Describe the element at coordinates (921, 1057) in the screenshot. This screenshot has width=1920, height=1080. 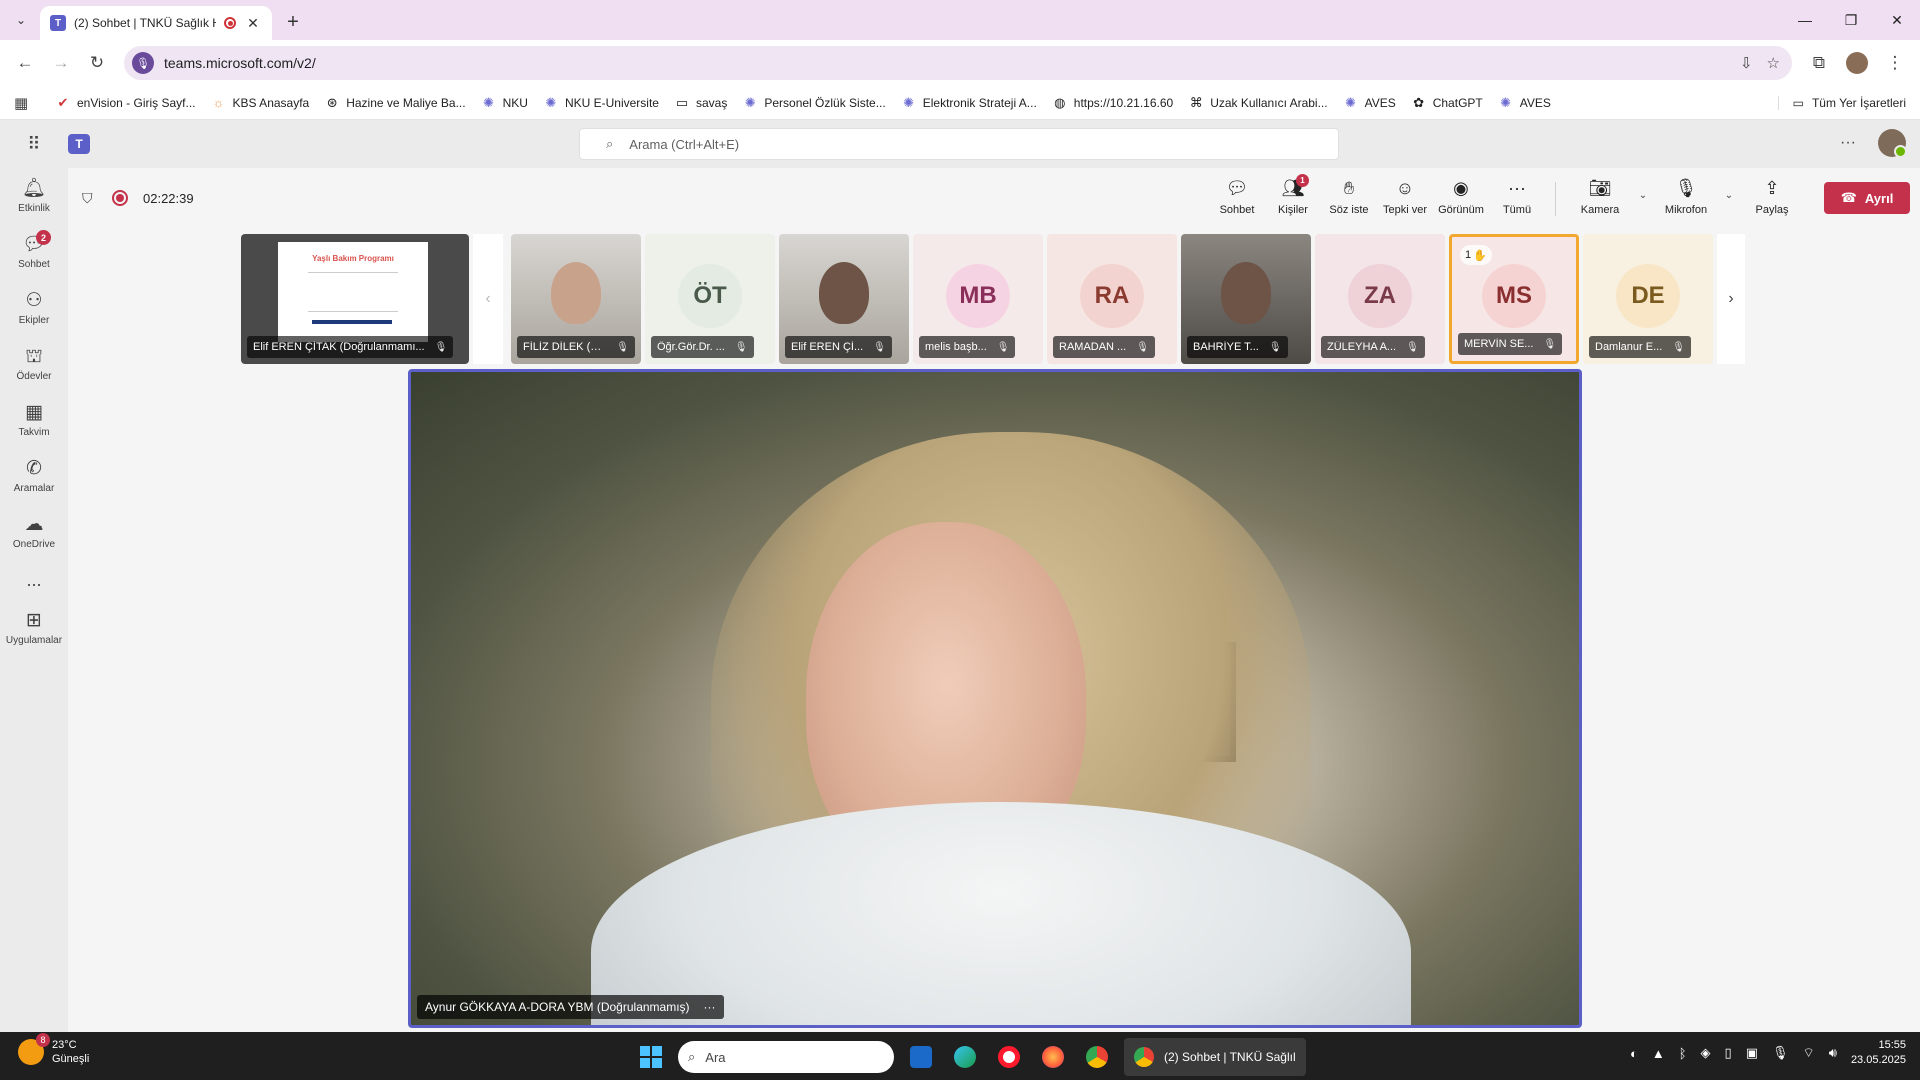
I see `outlook-app-icon` at that location.